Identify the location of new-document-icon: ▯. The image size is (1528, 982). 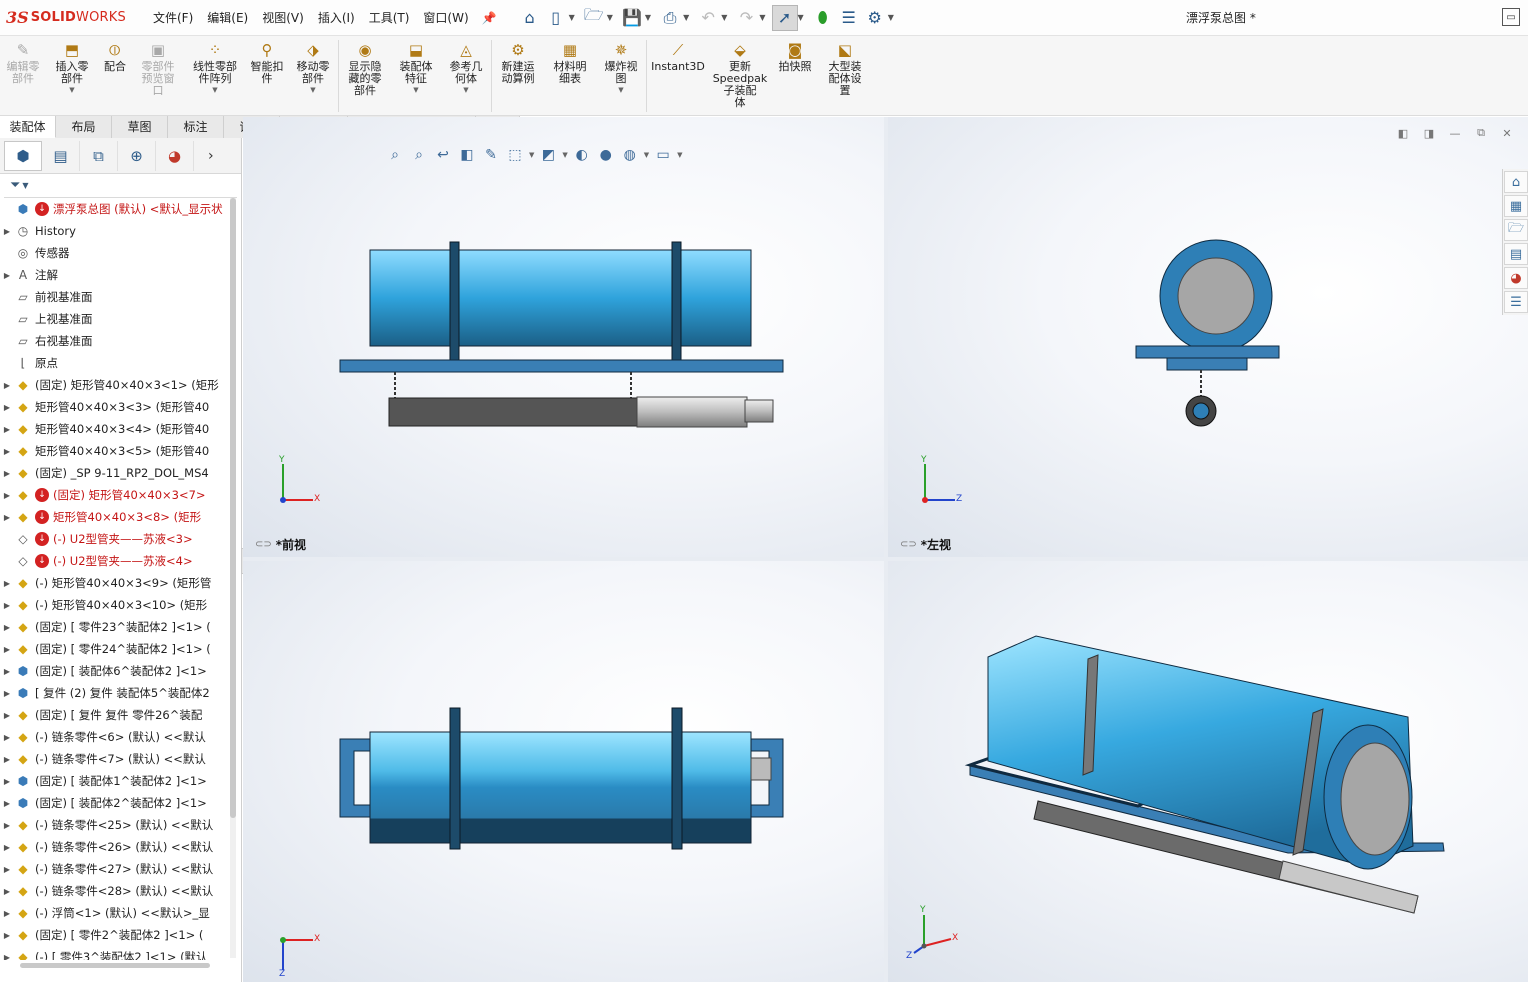
(556, 18).